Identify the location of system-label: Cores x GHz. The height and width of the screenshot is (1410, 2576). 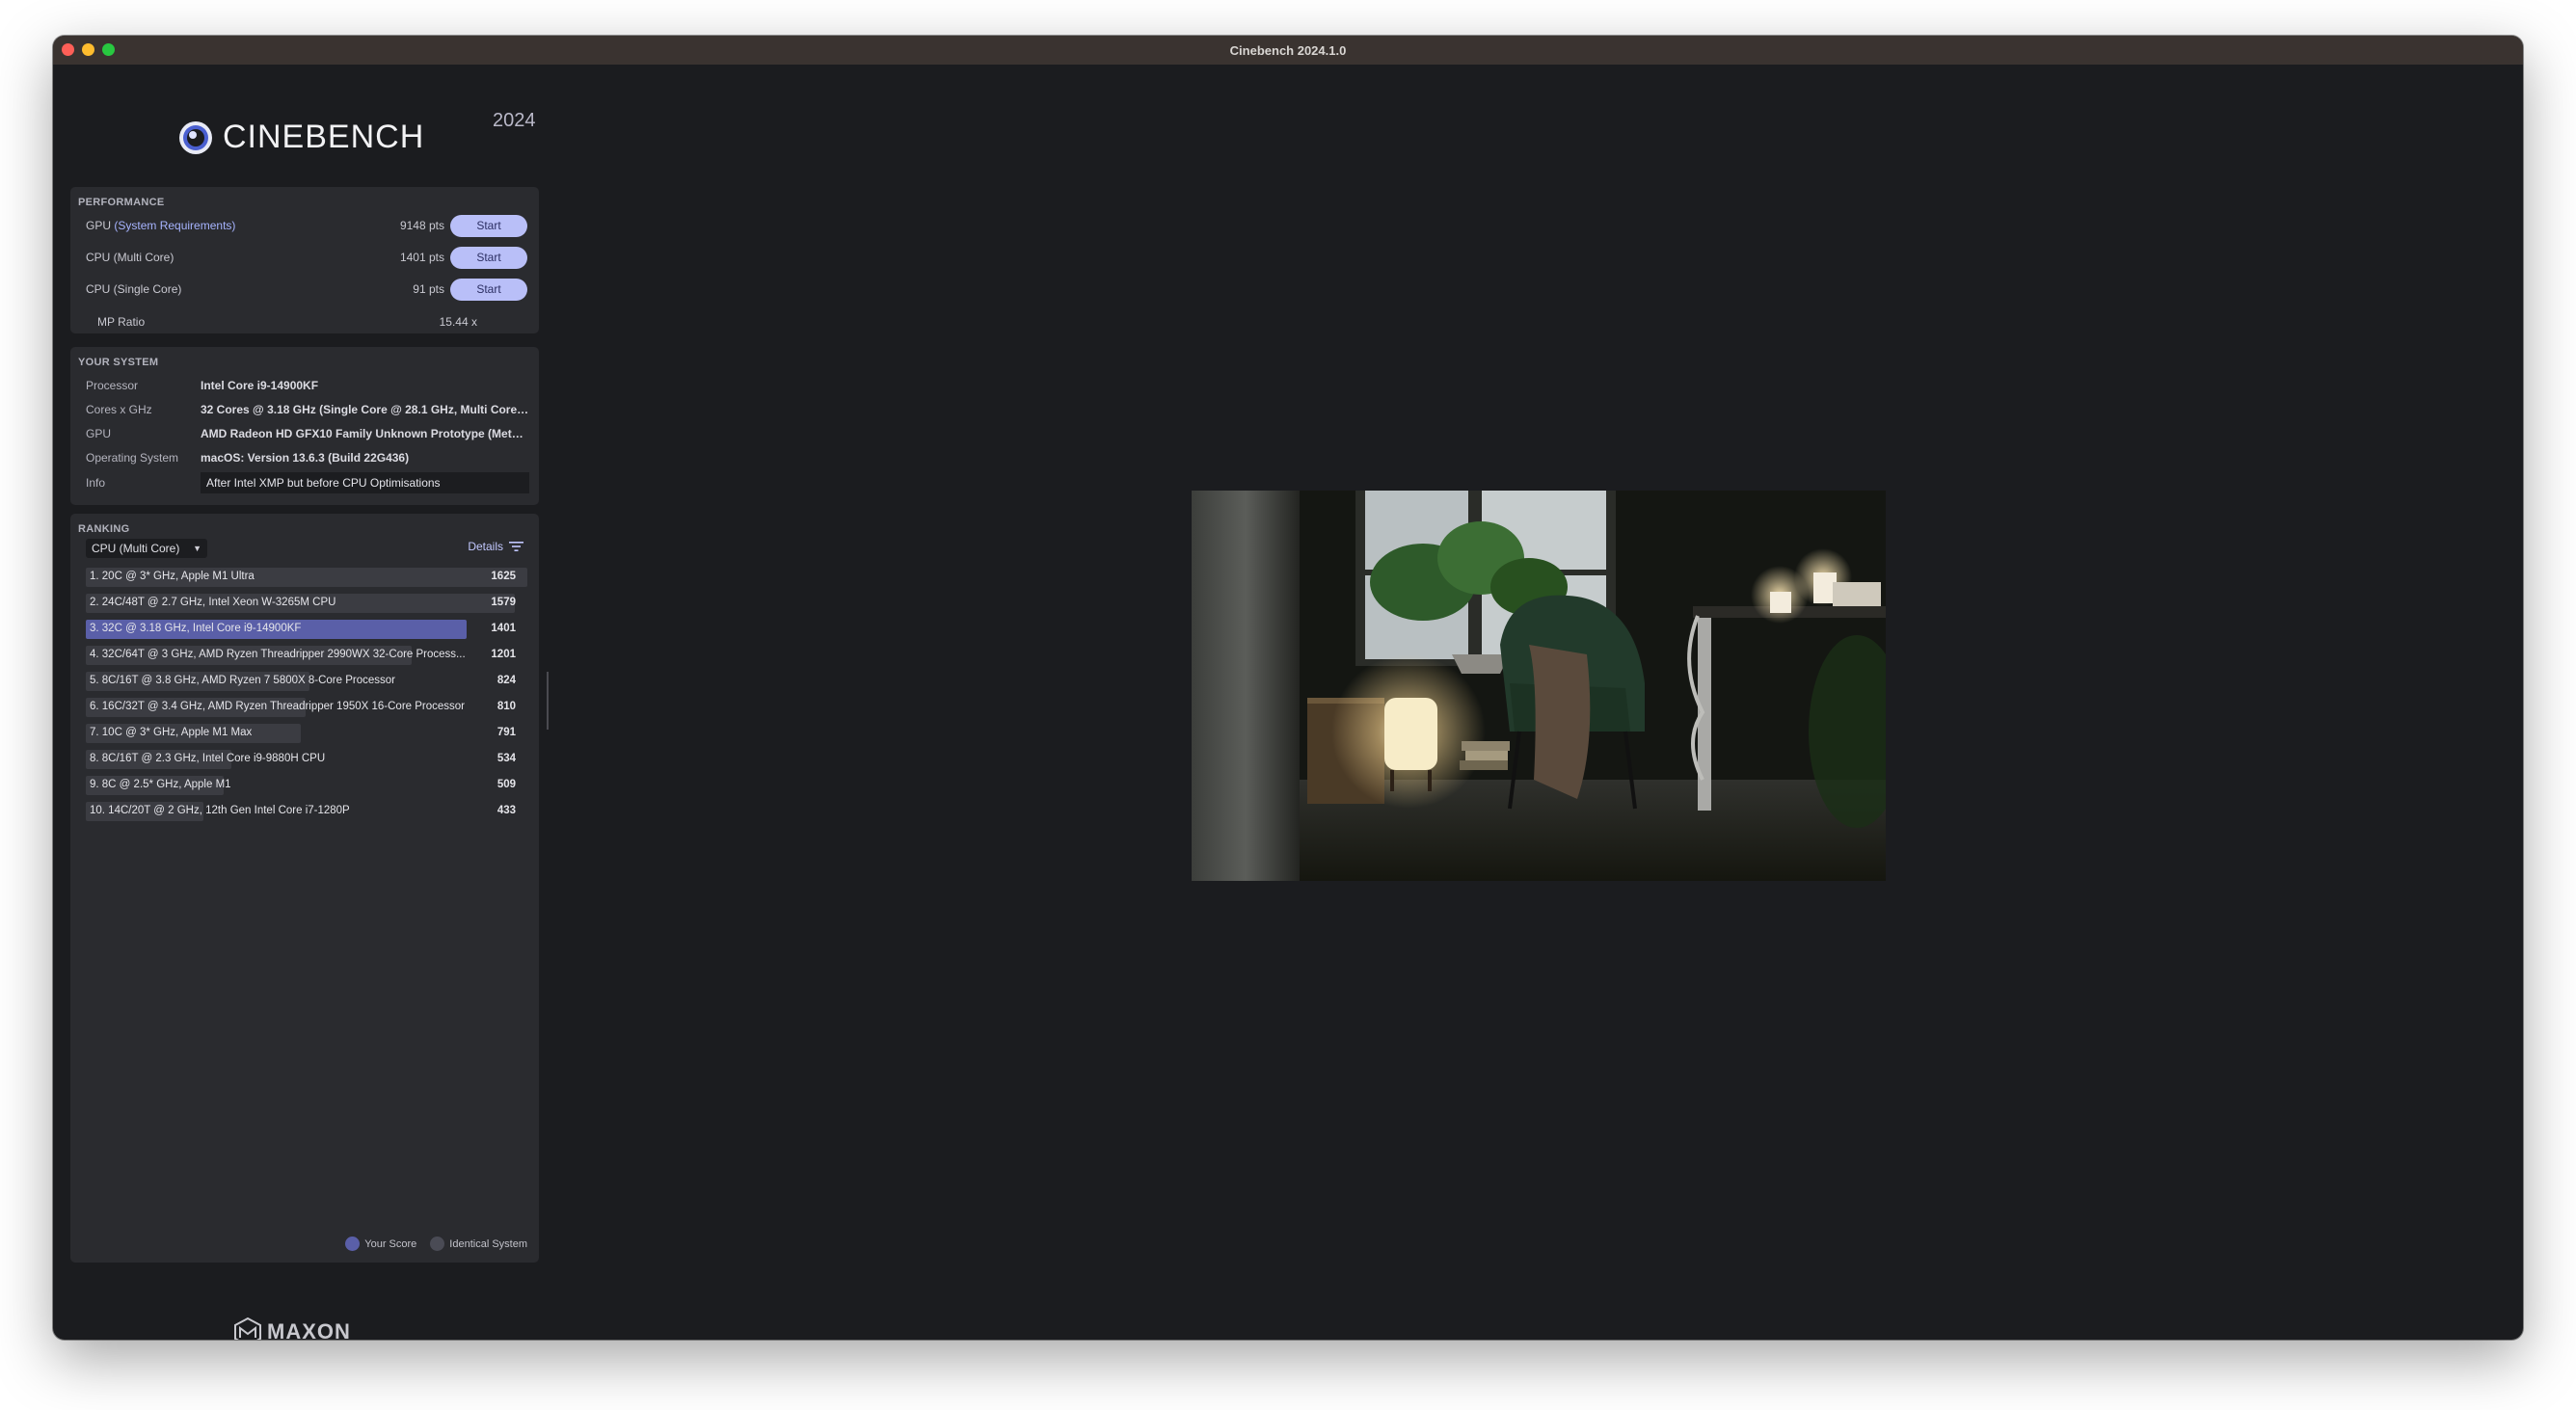
(119, 409).